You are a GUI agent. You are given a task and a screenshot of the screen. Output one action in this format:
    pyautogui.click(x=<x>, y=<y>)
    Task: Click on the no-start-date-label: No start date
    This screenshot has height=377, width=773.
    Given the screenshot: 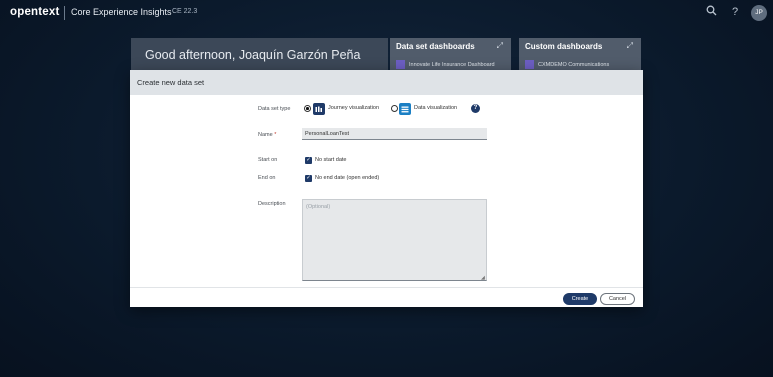 What is the action you would take?
    pyautogui.click(x=331, y=160)
    